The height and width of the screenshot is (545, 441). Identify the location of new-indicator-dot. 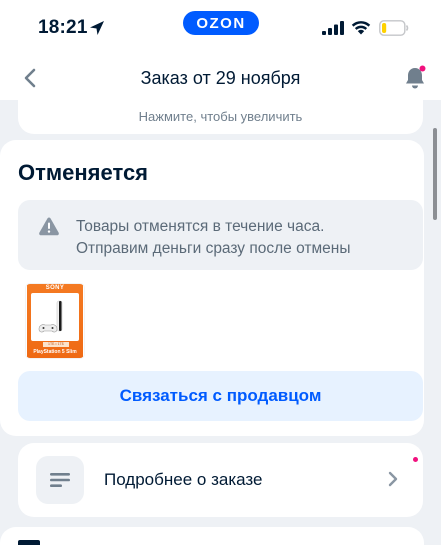
(415, 459).